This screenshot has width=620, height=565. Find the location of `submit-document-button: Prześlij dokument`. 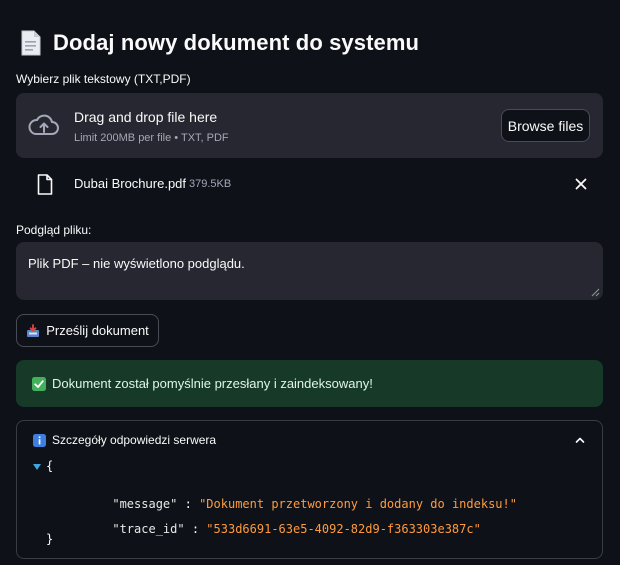

submit-document-button: Prześlij dokument is located at coordinates (87, 330).